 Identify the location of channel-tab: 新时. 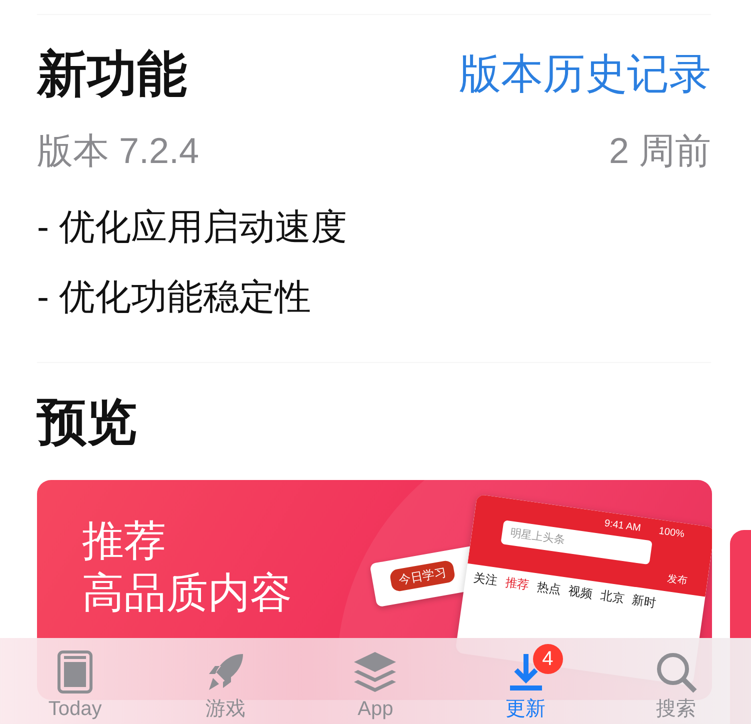
(644, 601).